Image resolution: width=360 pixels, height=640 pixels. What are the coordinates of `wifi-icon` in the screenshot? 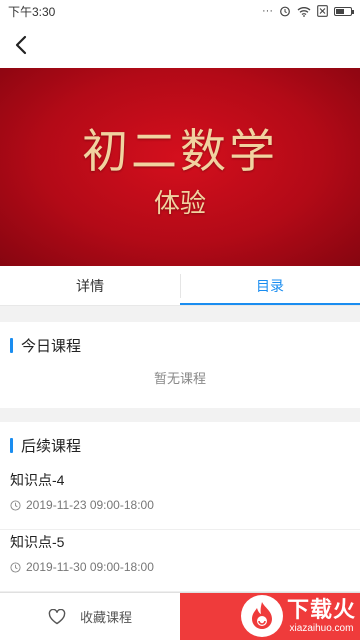 It's located at (304, 11).